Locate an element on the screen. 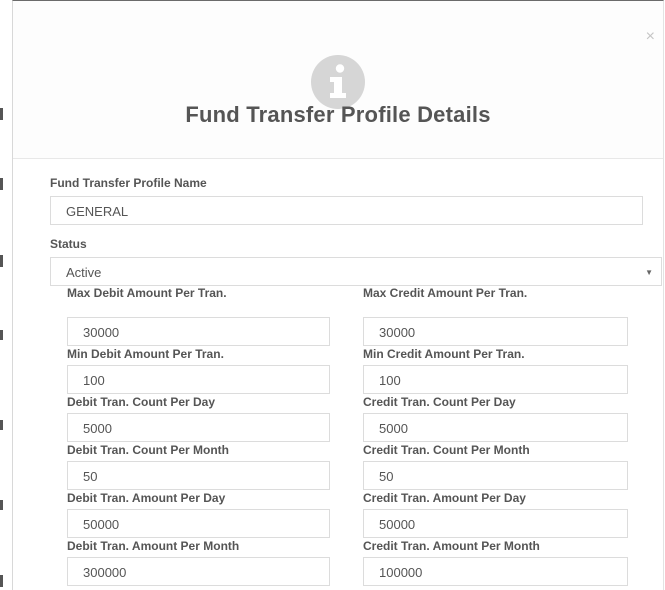  debit-count-per-day-input: 5000 is located at coordinates (198, 427).